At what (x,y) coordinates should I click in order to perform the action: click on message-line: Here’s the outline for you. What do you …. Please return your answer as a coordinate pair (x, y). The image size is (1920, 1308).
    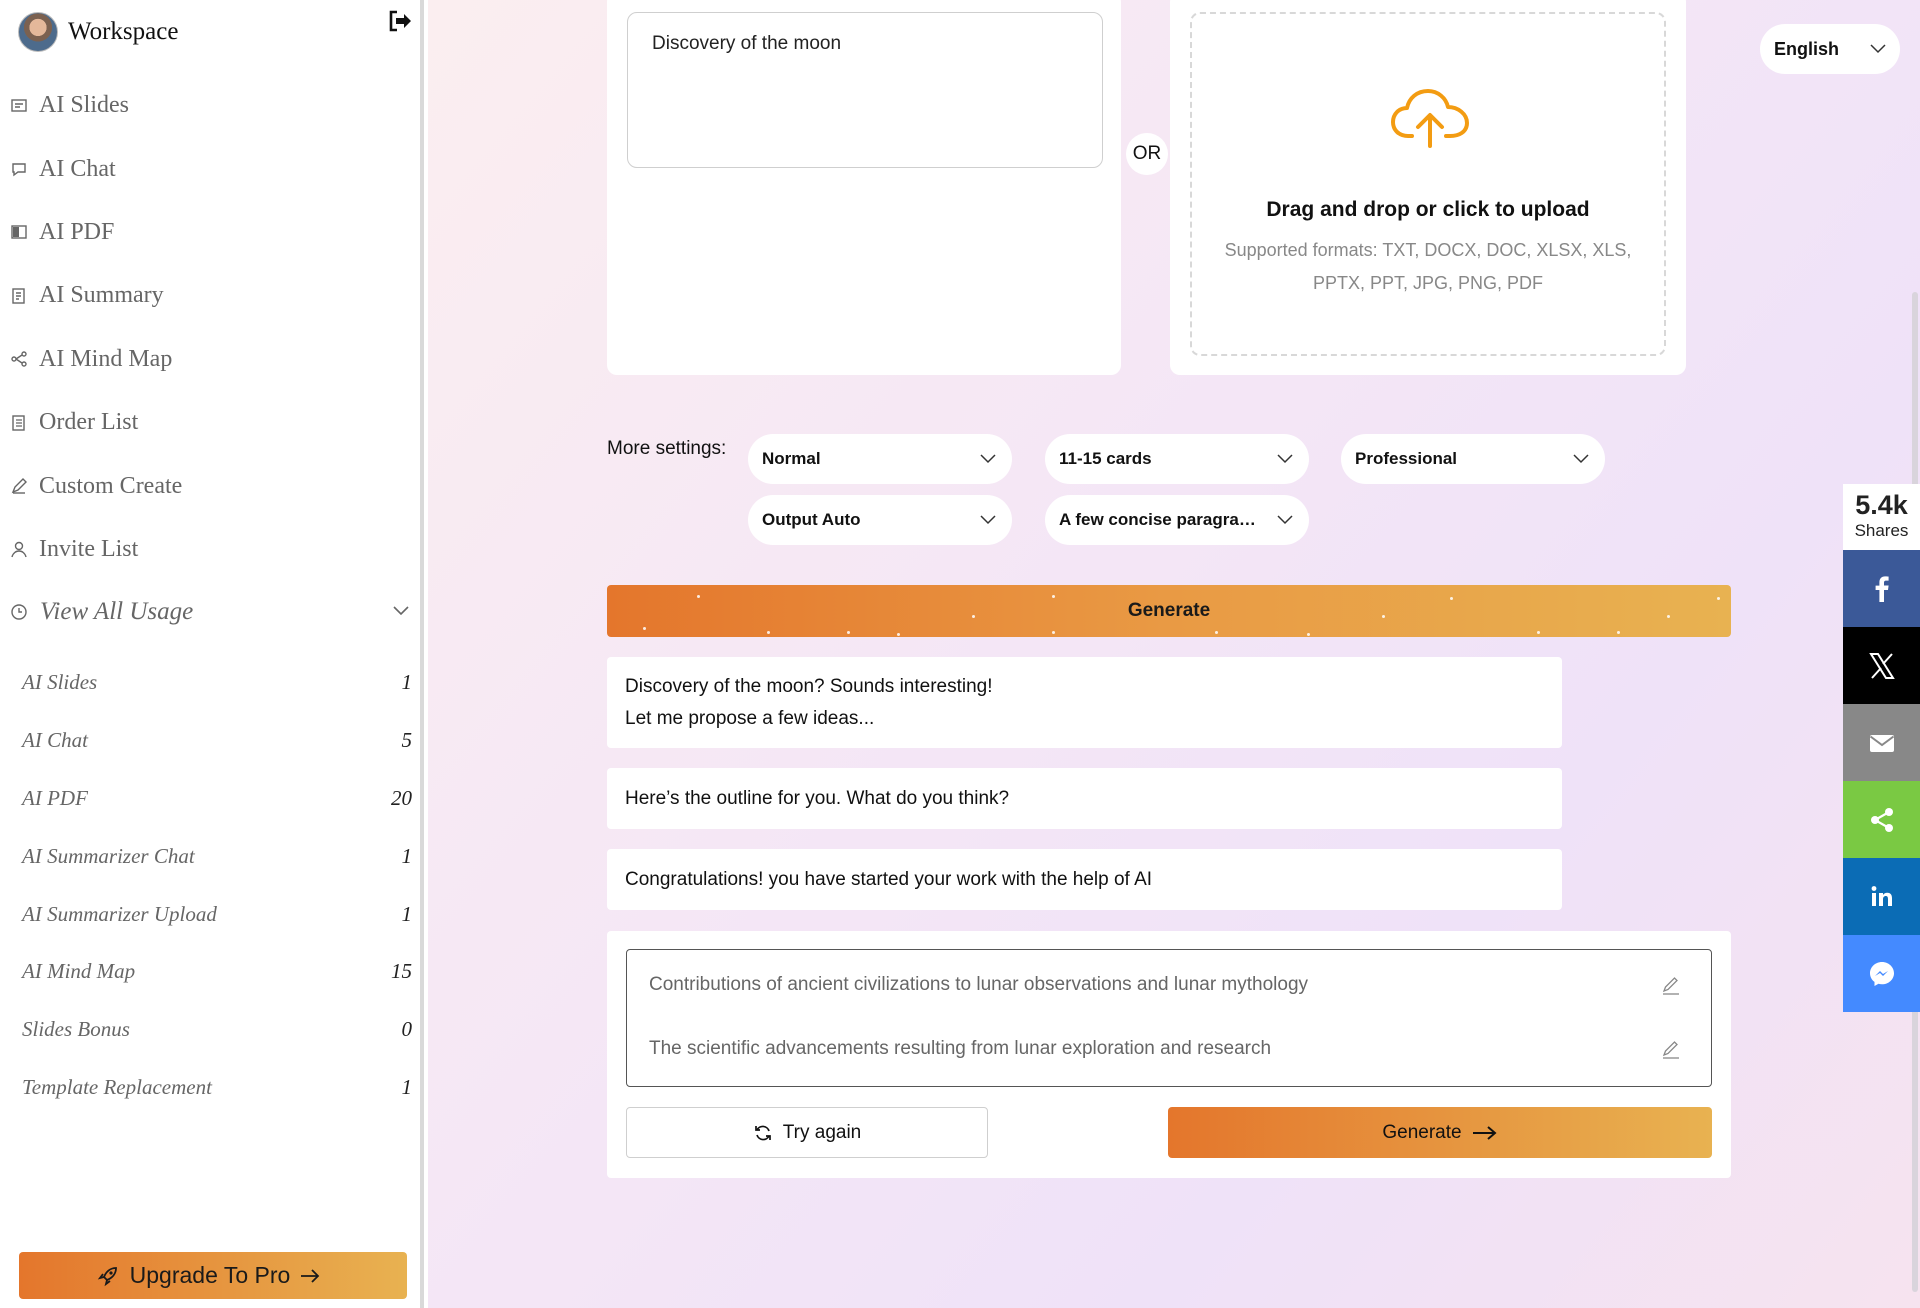
    Looking at the image, I should click on (817, 798).